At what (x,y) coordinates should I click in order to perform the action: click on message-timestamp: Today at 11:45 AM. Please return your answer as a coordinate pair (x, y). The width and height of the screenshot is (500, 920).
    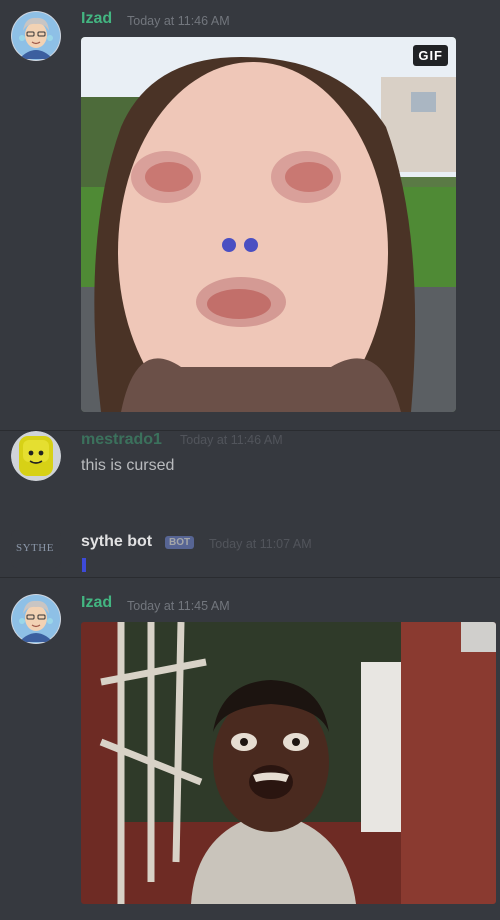
    Looking at the image, I should click on (178, 606).